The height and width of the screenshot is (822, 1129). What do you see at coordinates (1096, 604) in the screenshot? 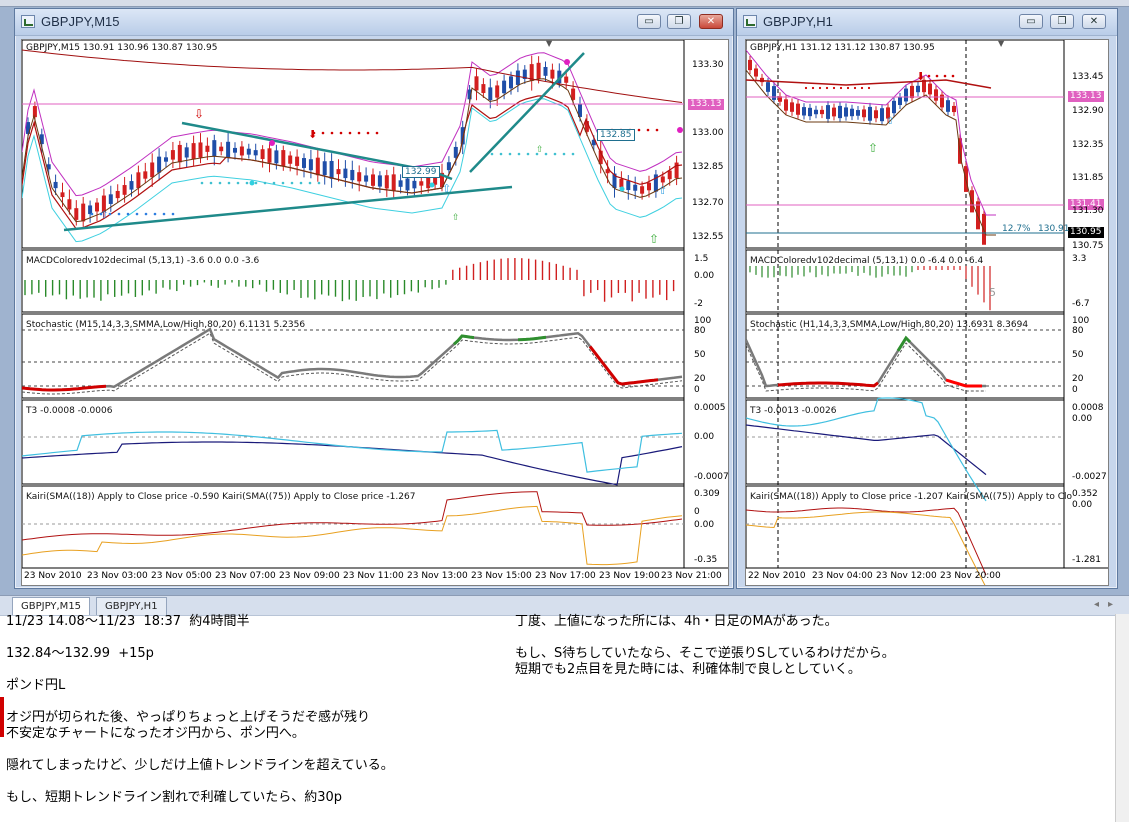
I see `tabs-scroll-left-icon: ◂` at bounding box center [1096, 604].